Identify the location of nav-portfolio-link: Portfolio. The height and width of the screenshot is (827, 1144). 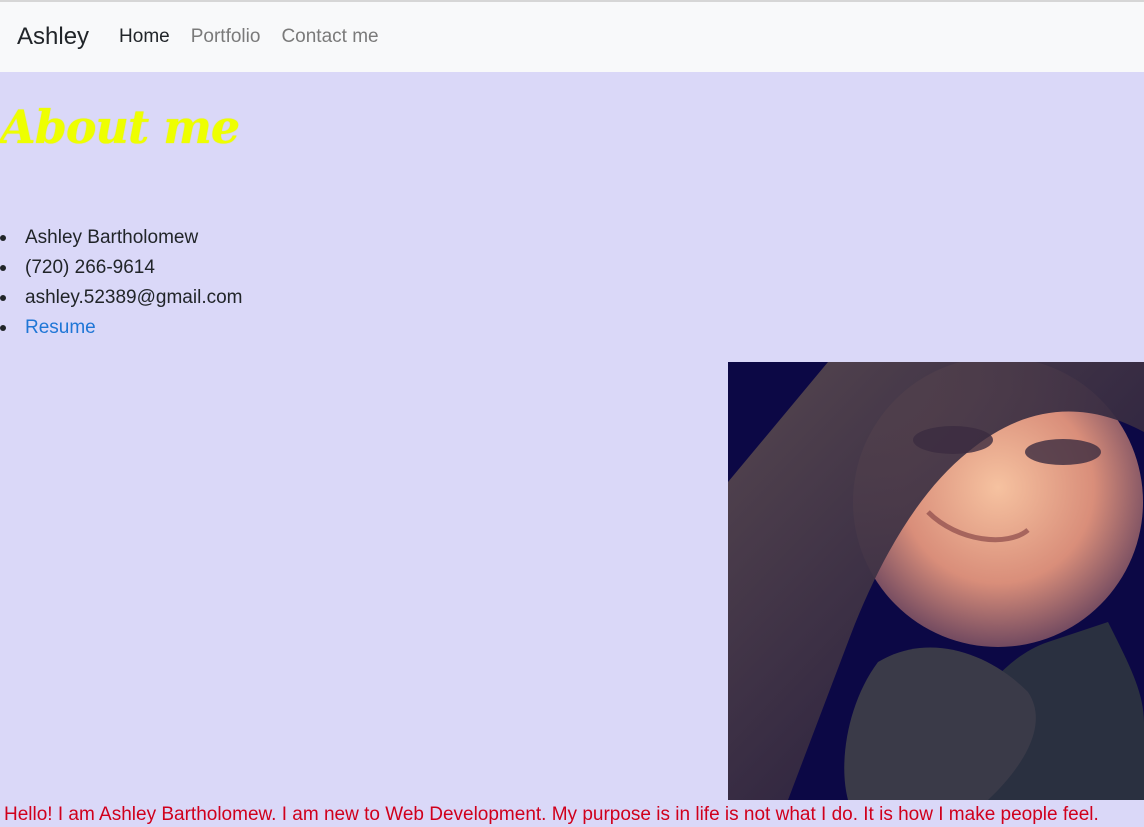
(226, 37).